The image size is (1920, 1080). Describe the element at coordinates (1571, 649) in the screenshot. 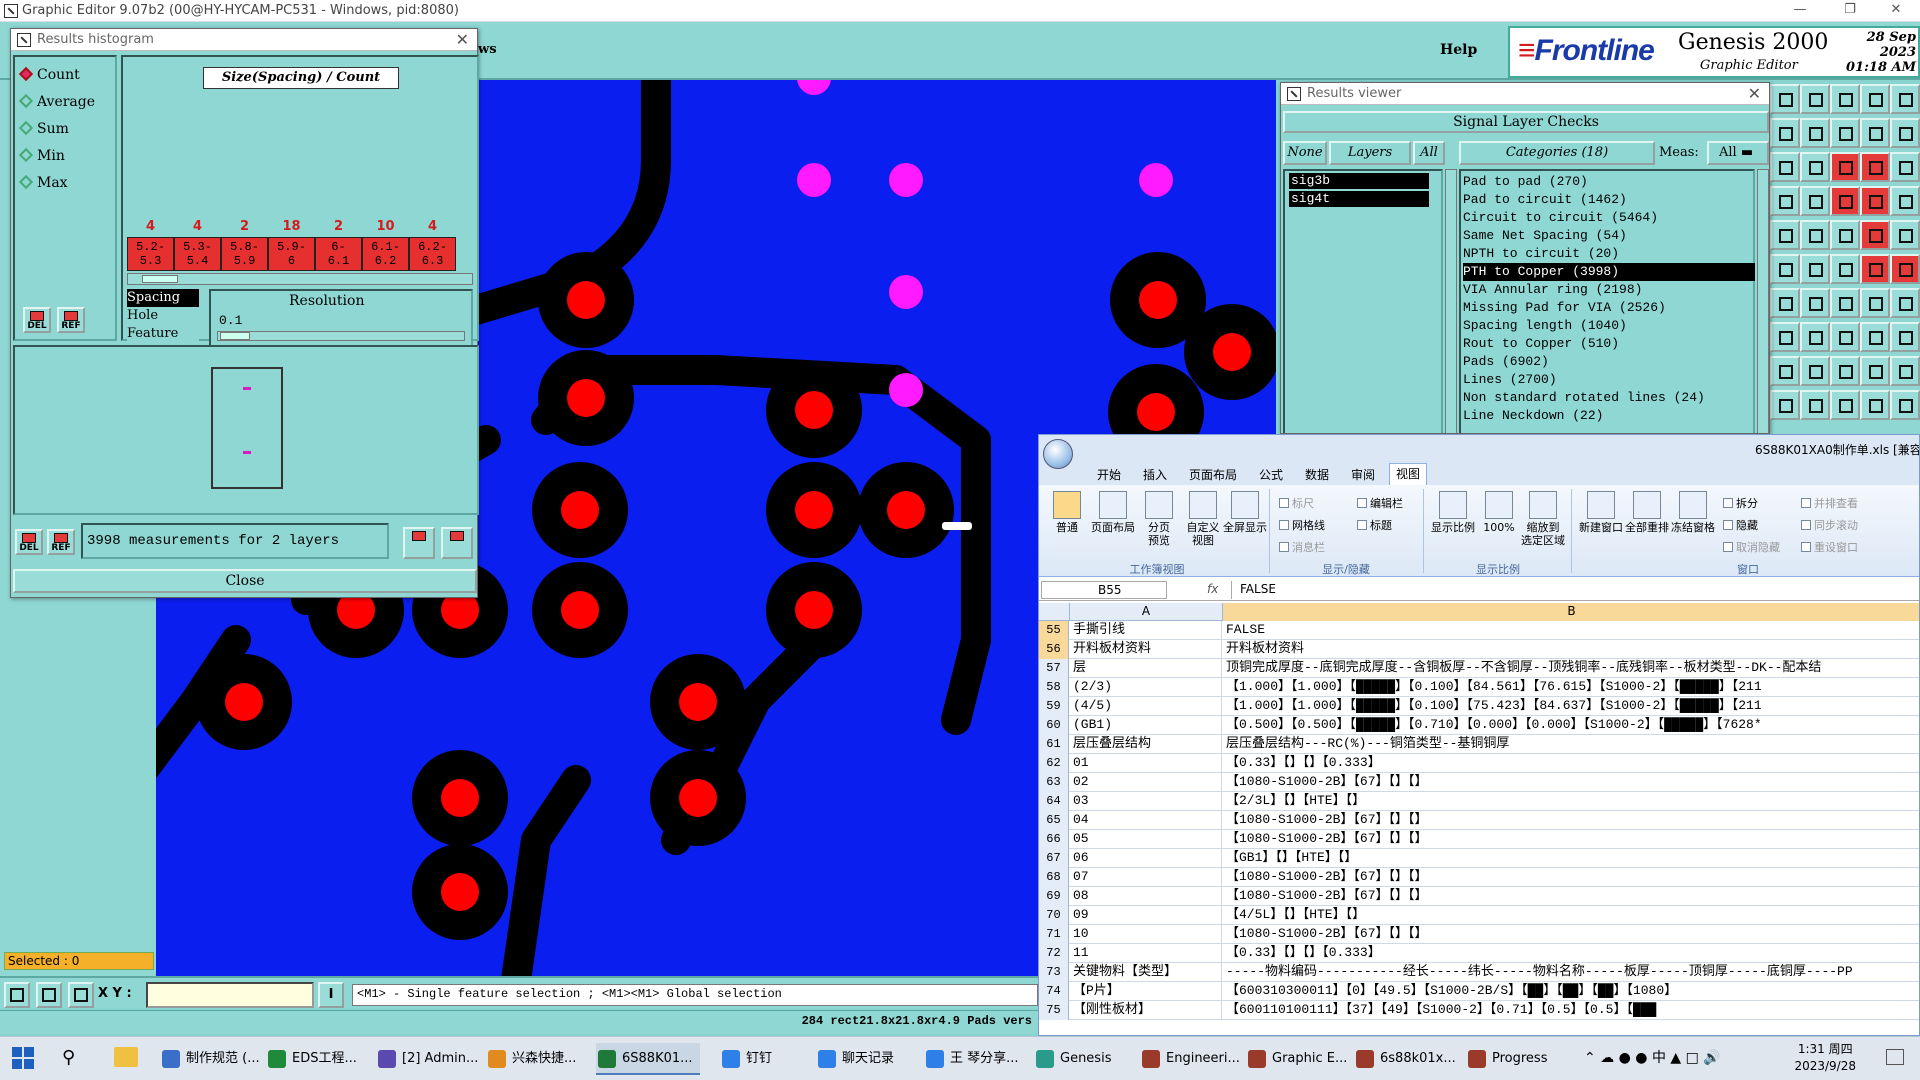

I see `cell-b: 开料板材资料` at that location.